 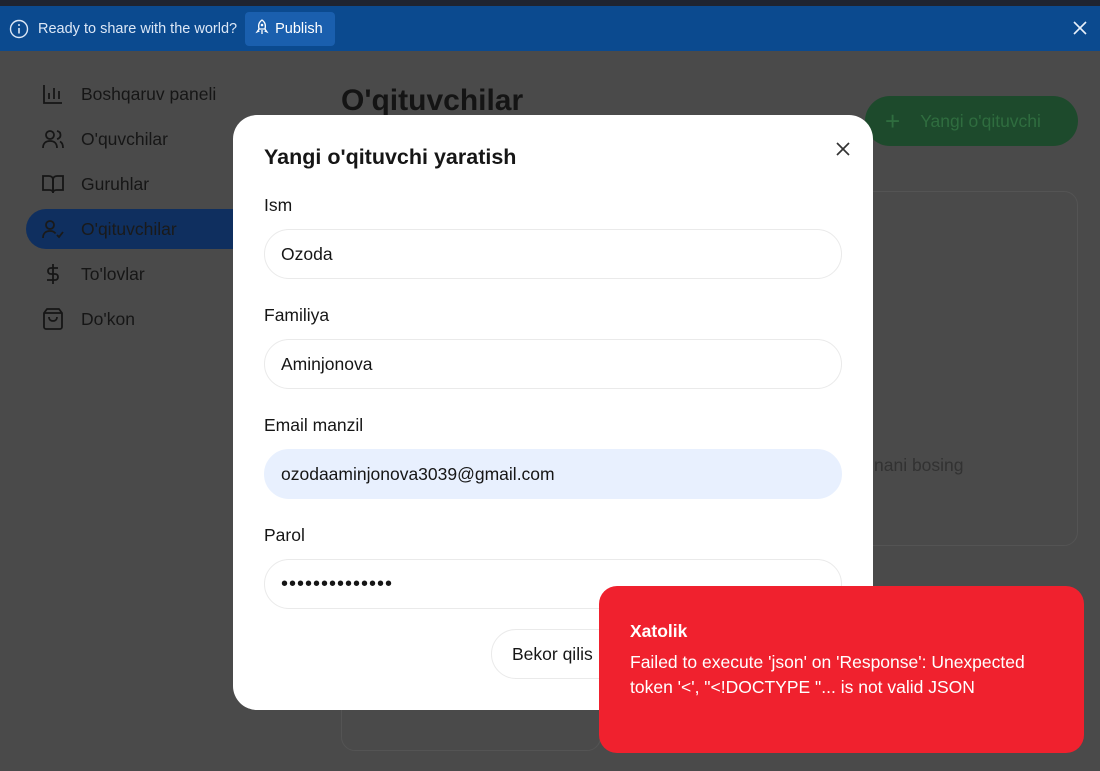 I want to click on banner-close-icon, so click(x=1080, y=28).